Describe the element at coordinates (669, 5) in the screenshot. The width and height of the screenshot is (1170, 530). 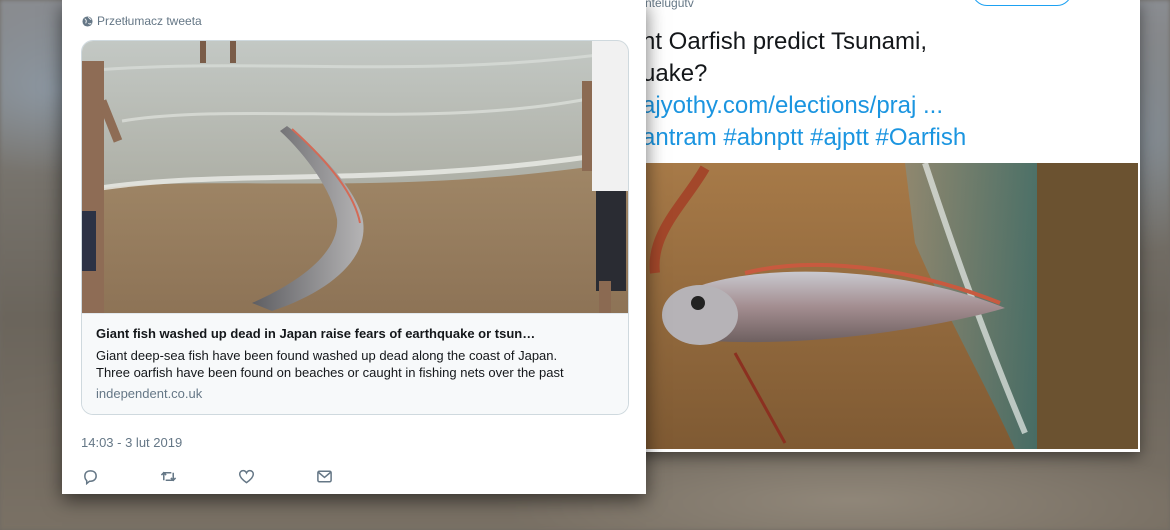
I see `tweet-username: ntelugutv` at that location.